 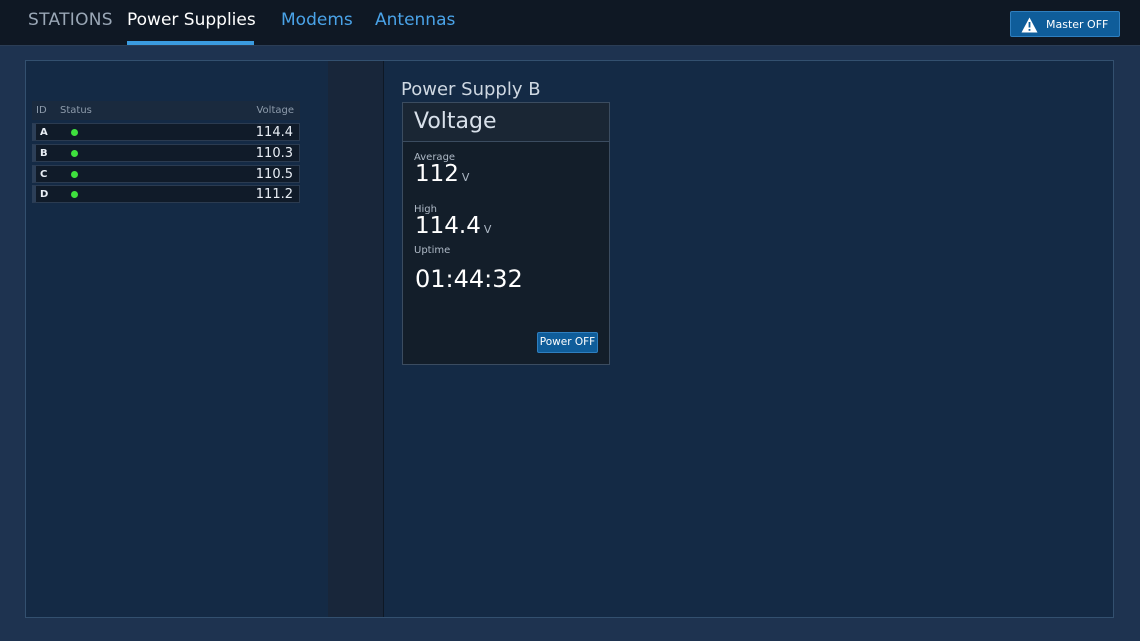 I want to click on row-id: D, so click(x=44, y=194).